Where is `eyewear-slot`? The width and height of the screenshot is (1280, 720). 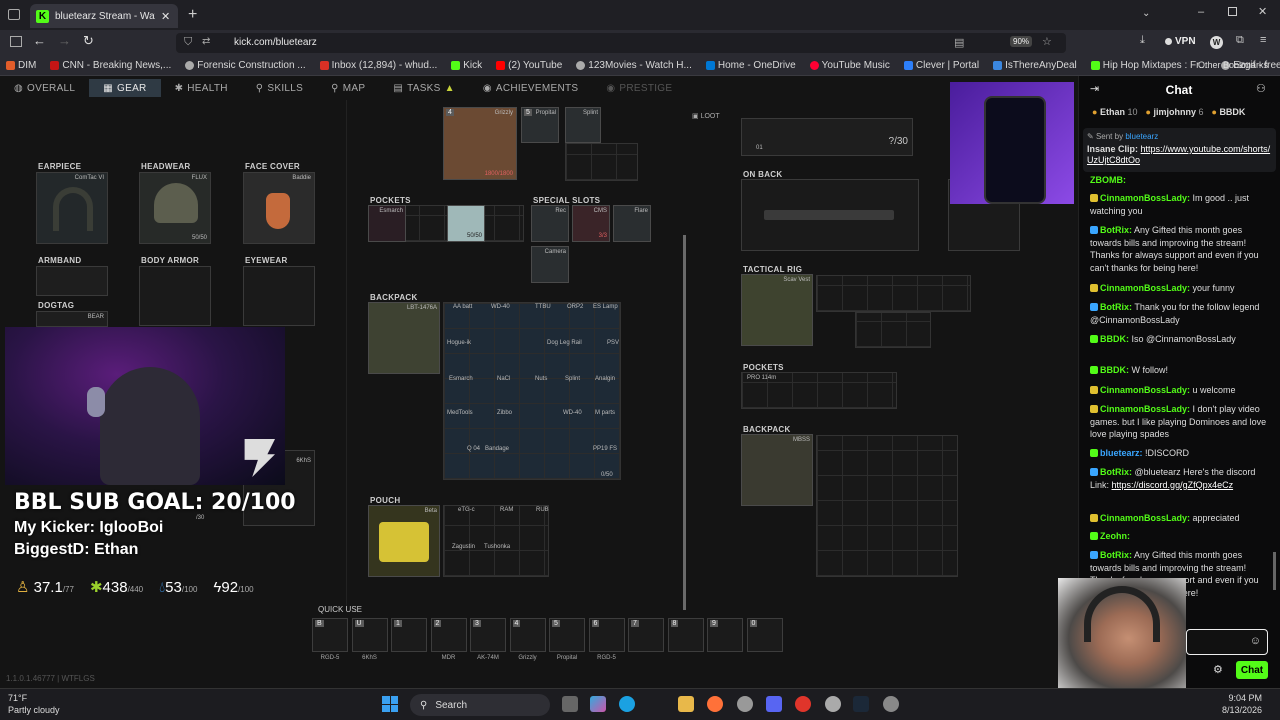
eyewear-slot is located at coordinates (279, 296).